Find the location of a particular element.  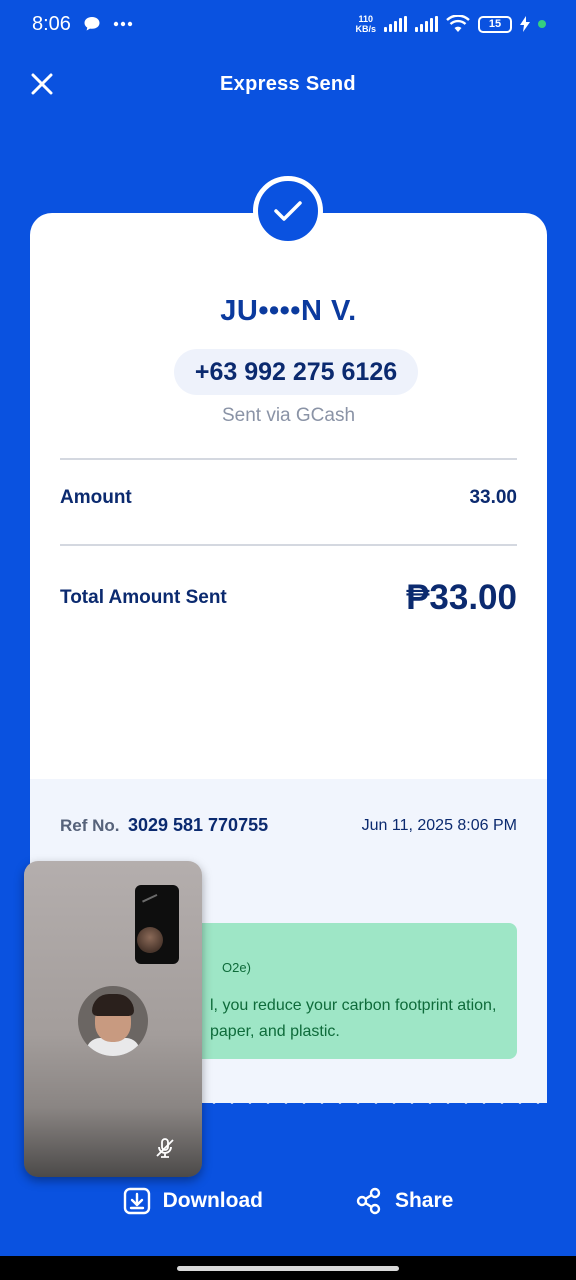

download-icon is located at coordinates (136, 1201).